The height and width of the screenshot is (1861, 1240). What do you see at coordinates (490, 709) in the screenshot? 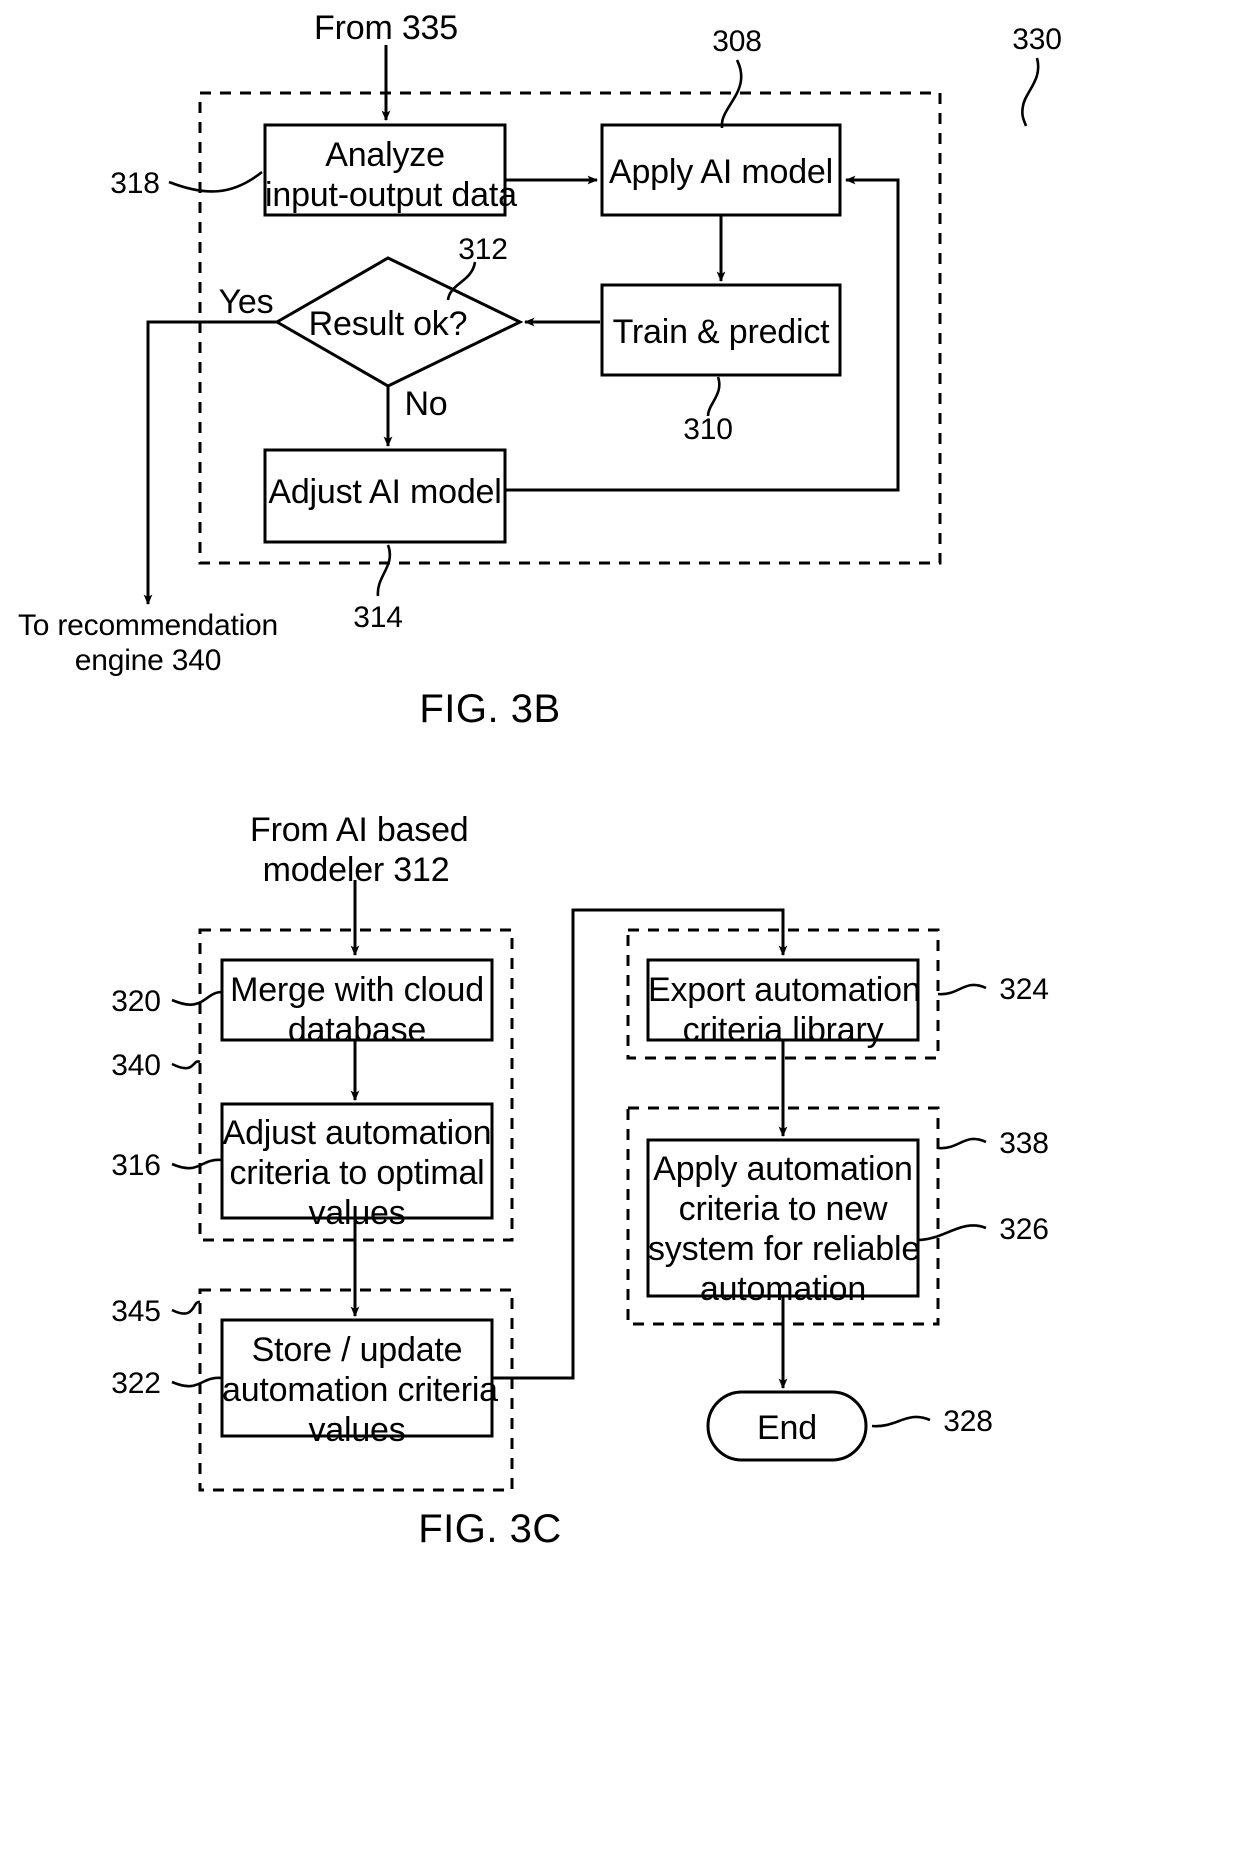
I see `fig3b-caption: FIG. 3B` at bounding box center [490, 709].